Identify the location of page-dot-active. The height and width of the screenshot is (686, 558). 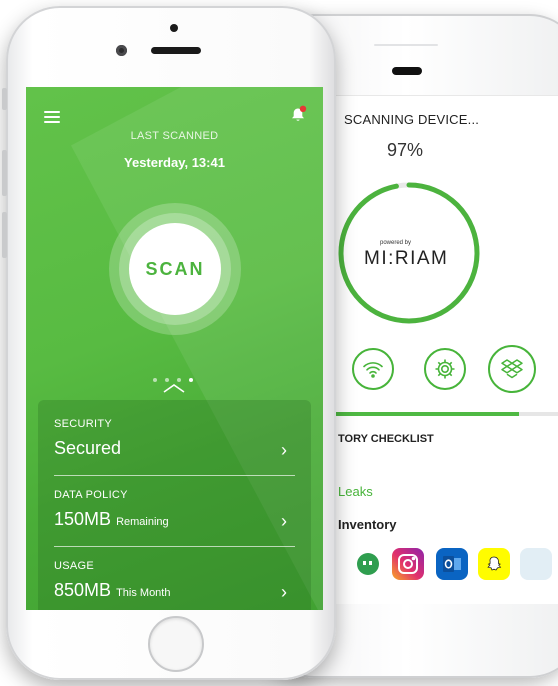
(191, 380).